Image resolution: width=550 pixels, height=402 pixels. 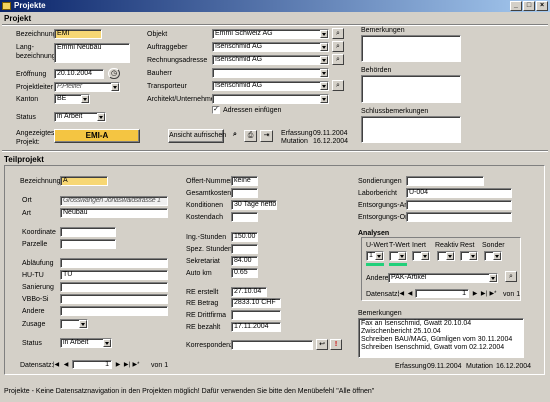 What do you see at coordinates (529, 6) in the screenshot?
I see `maximize-button: □` at bounding box center [529, 6].